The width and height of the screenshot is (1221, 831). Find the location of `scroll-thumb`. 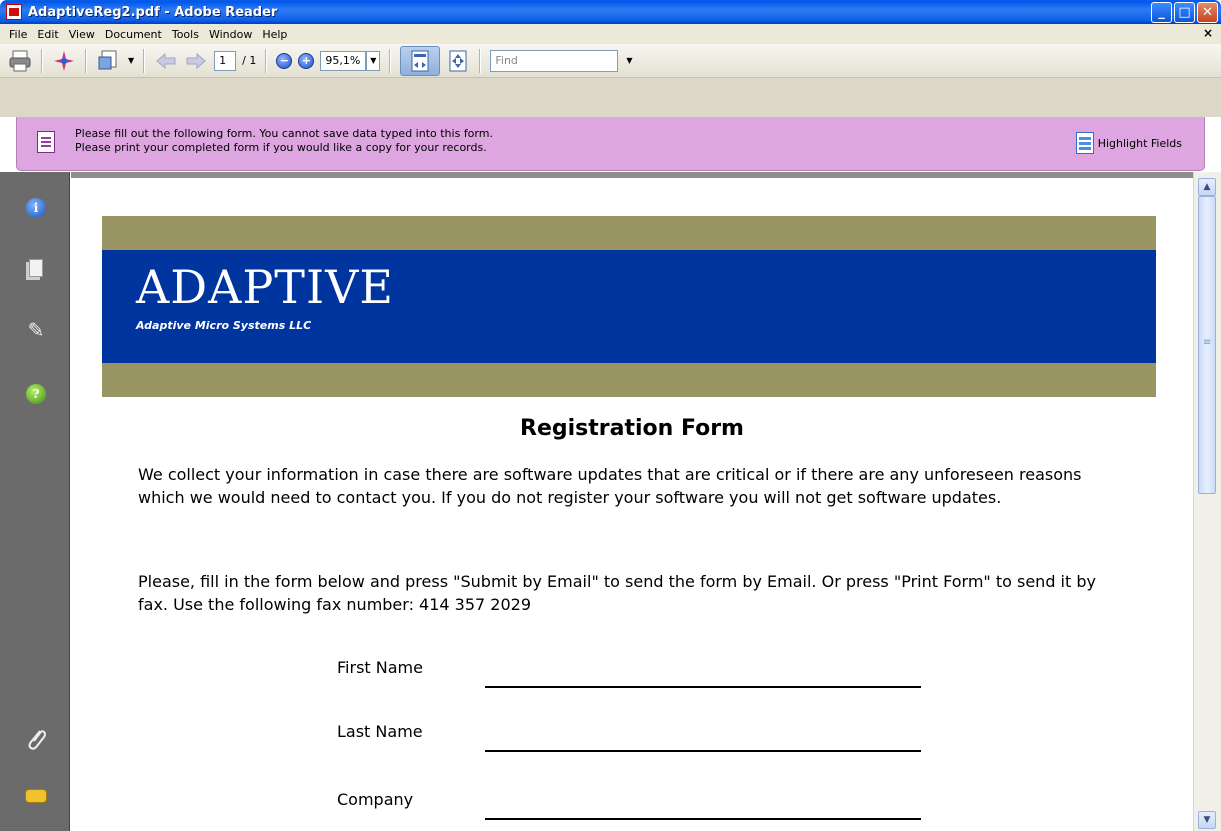

scroll-thumb is located at coordinates (1207, 345).